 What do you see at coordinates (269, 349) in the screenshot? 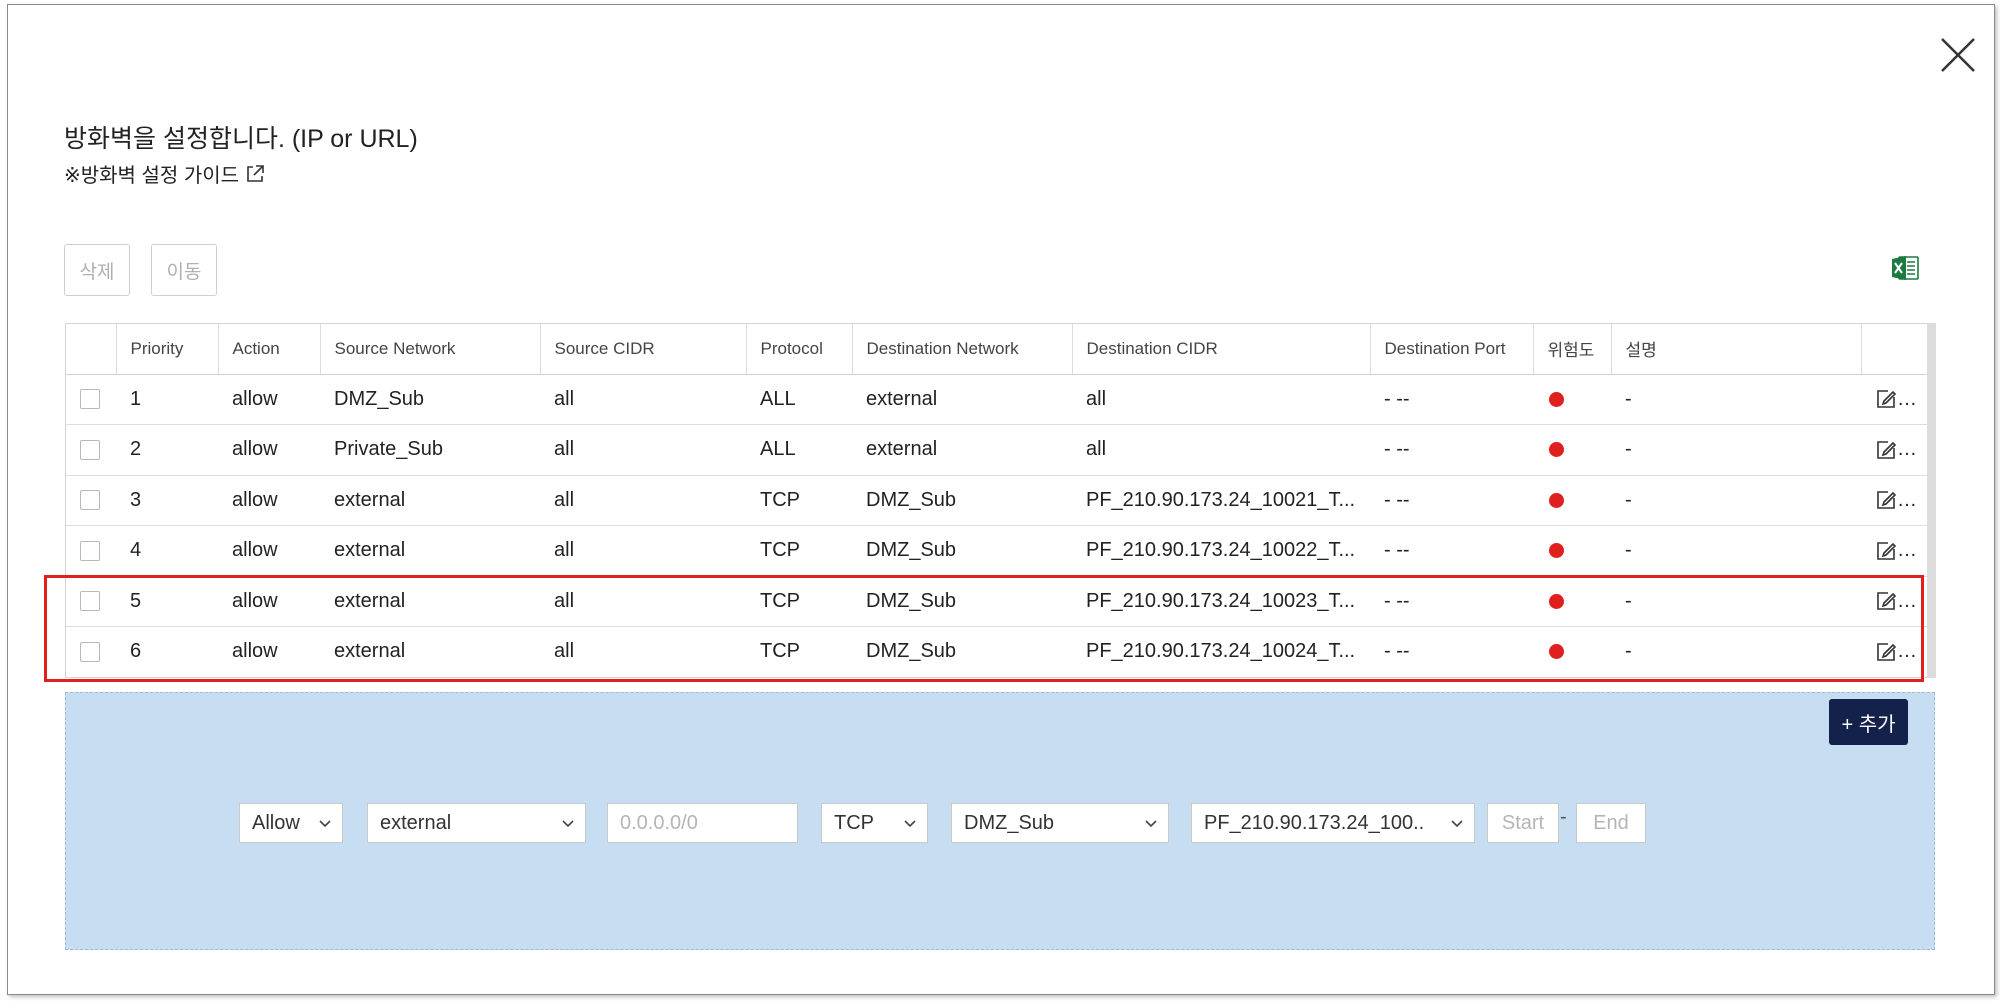
I see `header-action: Action` at bounding box center [269, 349].